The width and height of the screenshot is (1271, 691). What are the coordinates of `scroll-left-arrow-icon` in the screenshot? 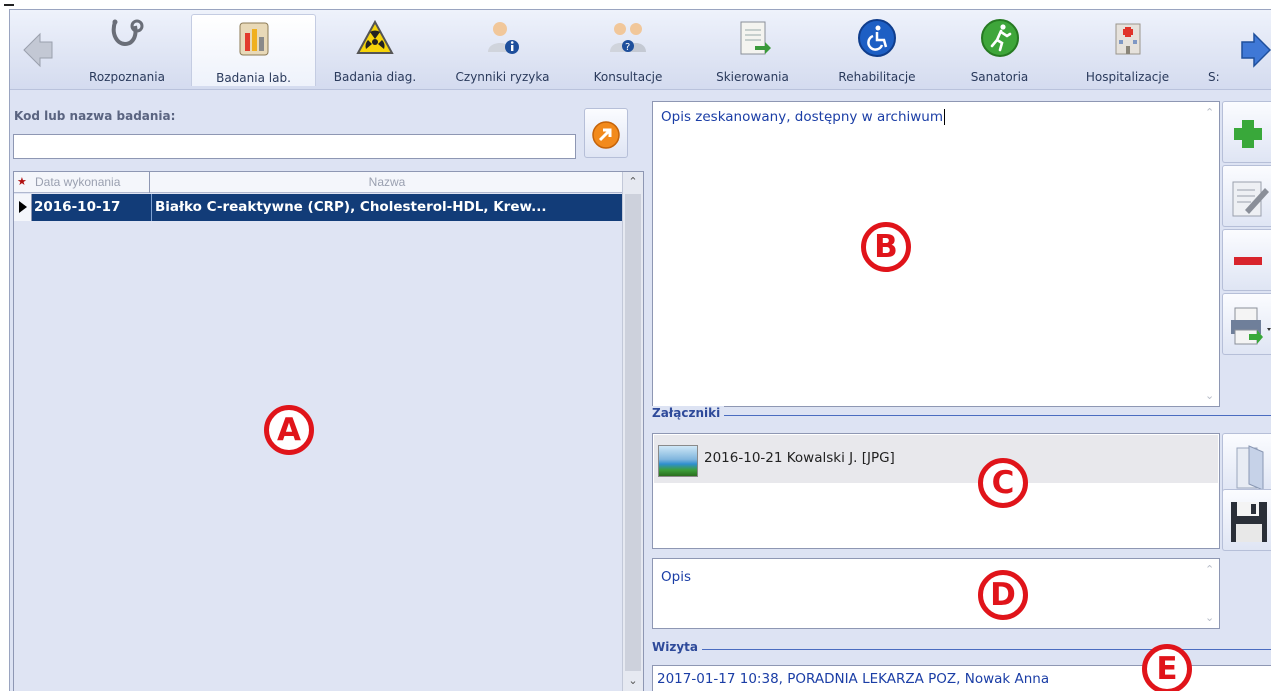 It's located at (38, 50).